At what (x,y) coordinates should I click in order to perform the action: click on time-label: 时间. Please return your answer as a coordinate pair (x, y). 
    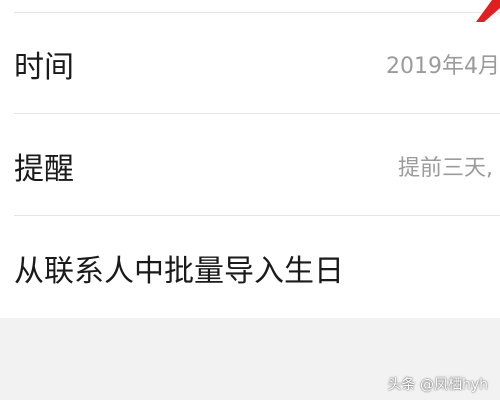
    Looking at the image, I should click on (44, 67).